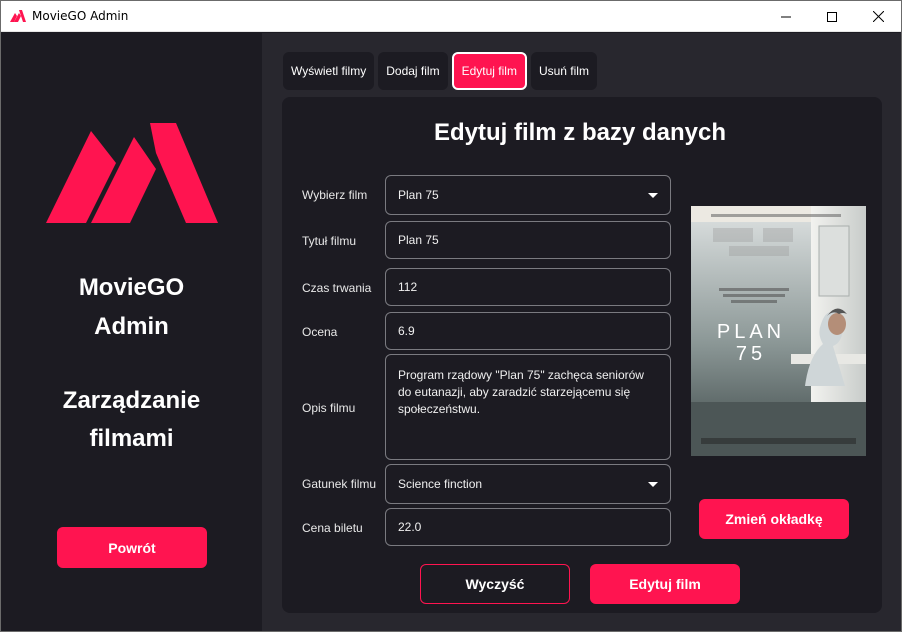  What do you see at coordinates (332, 528) in the screenshot?
I see `price-label: Cena biletu` at bounding box center [332, 528].